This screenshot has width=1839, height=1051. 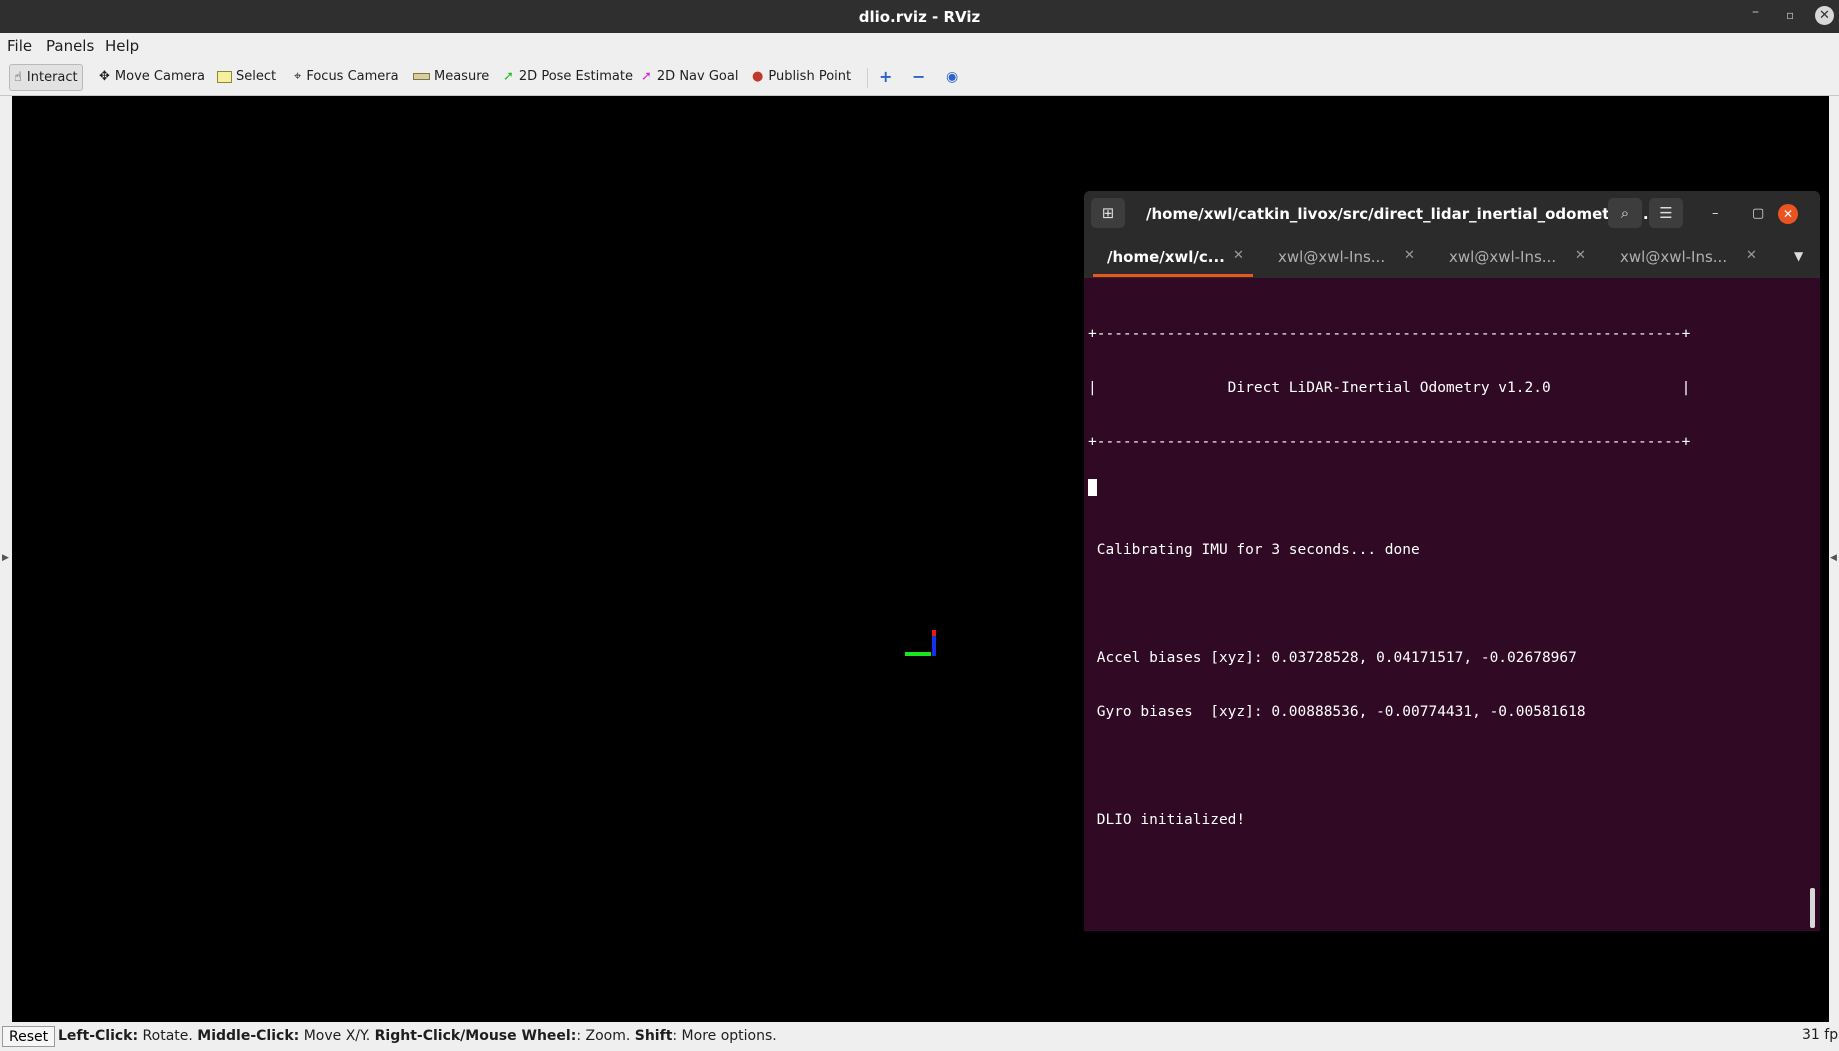 I want to click on minus-icon: −, so click(x=918, y=76).